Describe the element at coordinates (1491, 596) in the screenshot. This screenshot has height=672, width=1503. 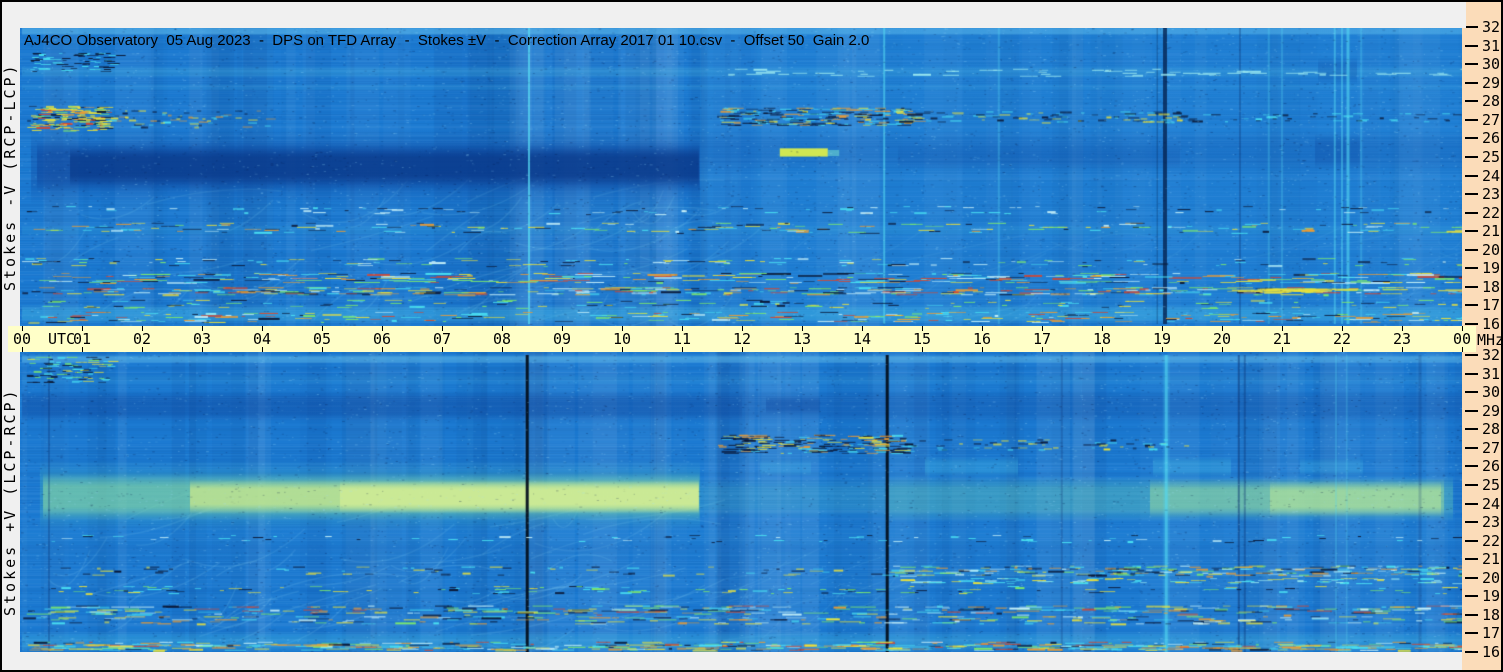
I see `freq-tick-label-bottom: 19` at that location.